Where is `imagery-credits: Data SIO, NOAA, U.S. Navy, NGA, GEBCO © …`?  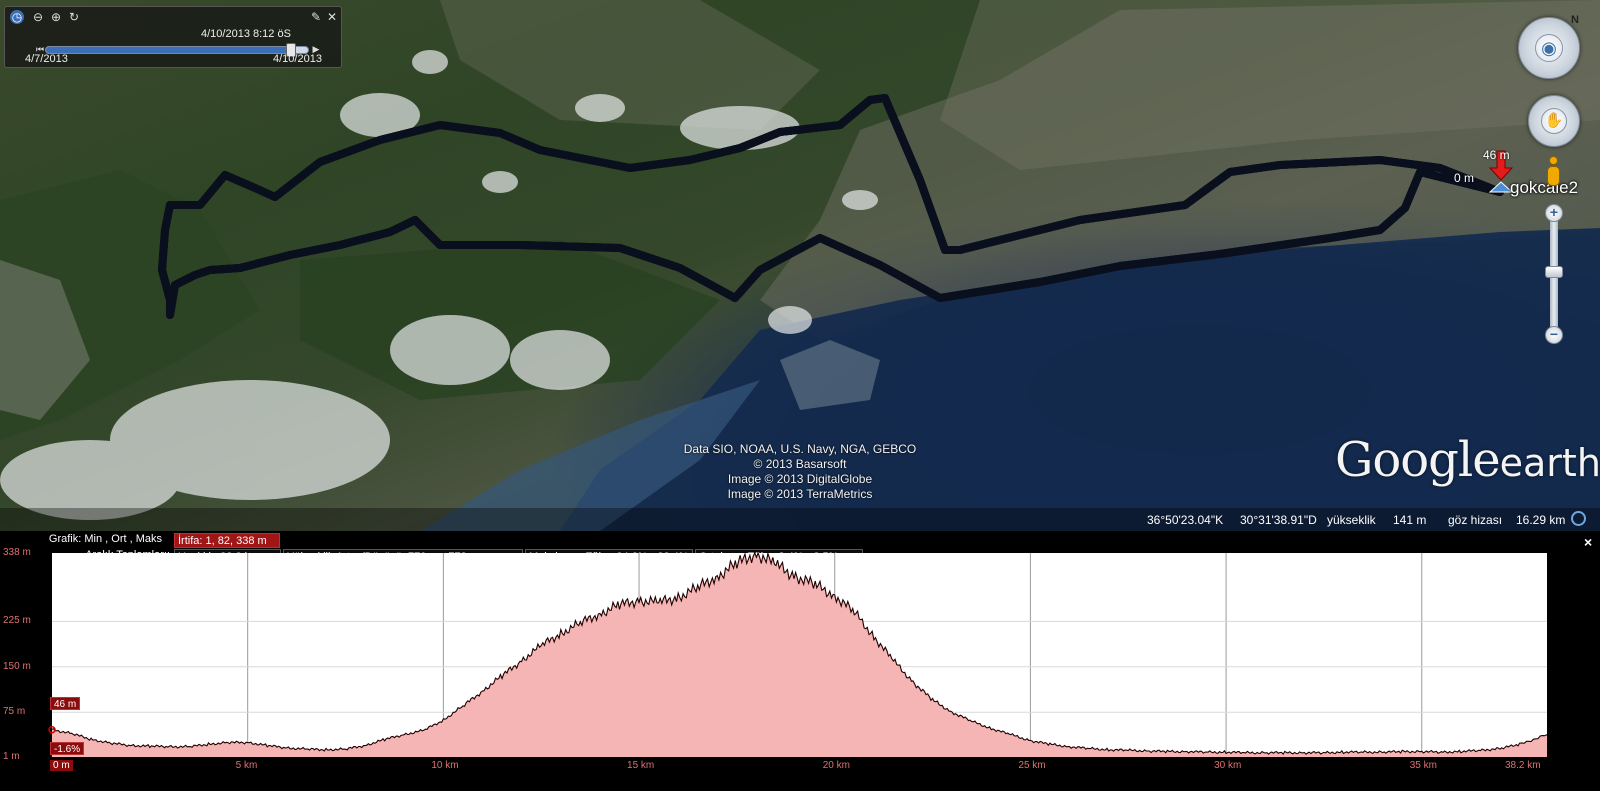
imagery-credits: Data SIO, NOAA, U.S. Navy, NGA, GEBCO © … is located at coordinates (800, 472).